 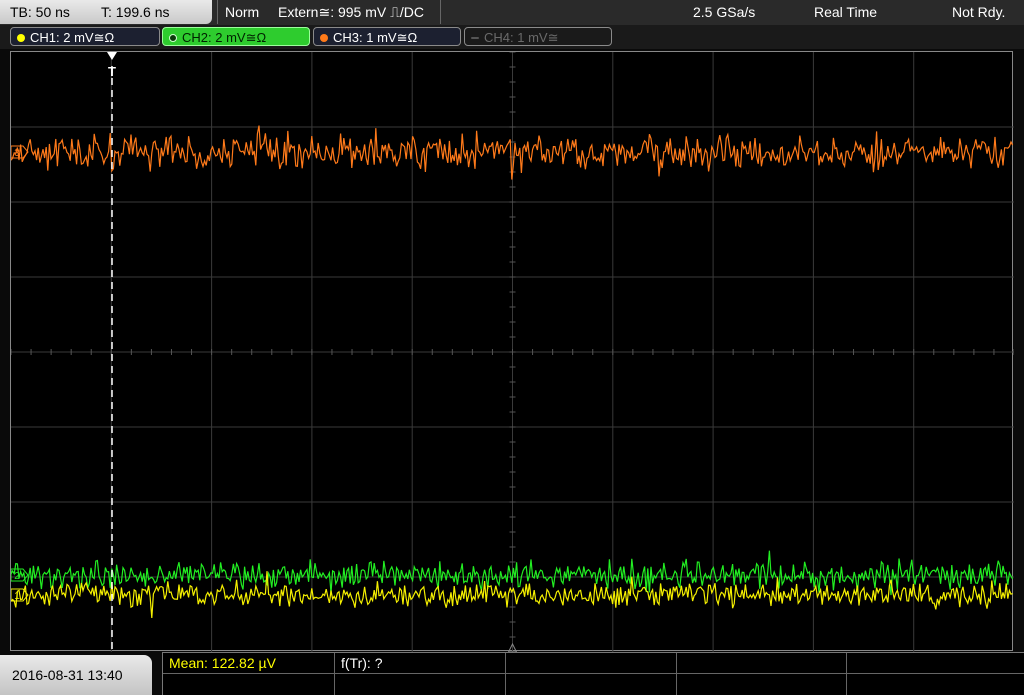 What do you see at coordinates (724, 12) in the screenshot?
I see `sample-rate: 2.5 GSa/s` at bounding box center [724, 12].